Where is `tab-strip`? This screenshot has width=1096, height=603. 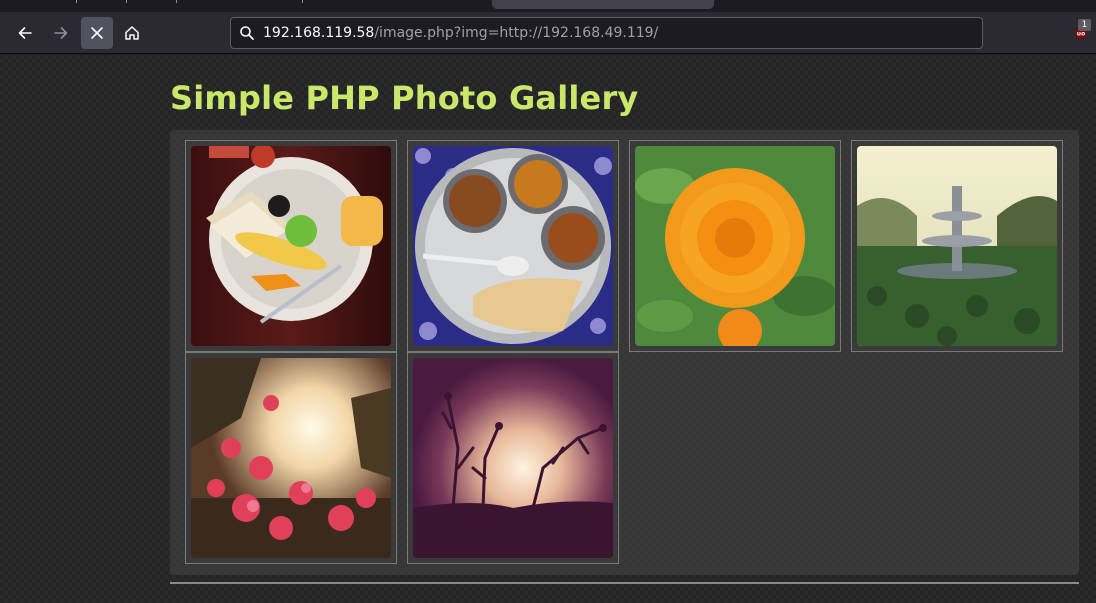 tab-strip is located at coordinates (548, 6).